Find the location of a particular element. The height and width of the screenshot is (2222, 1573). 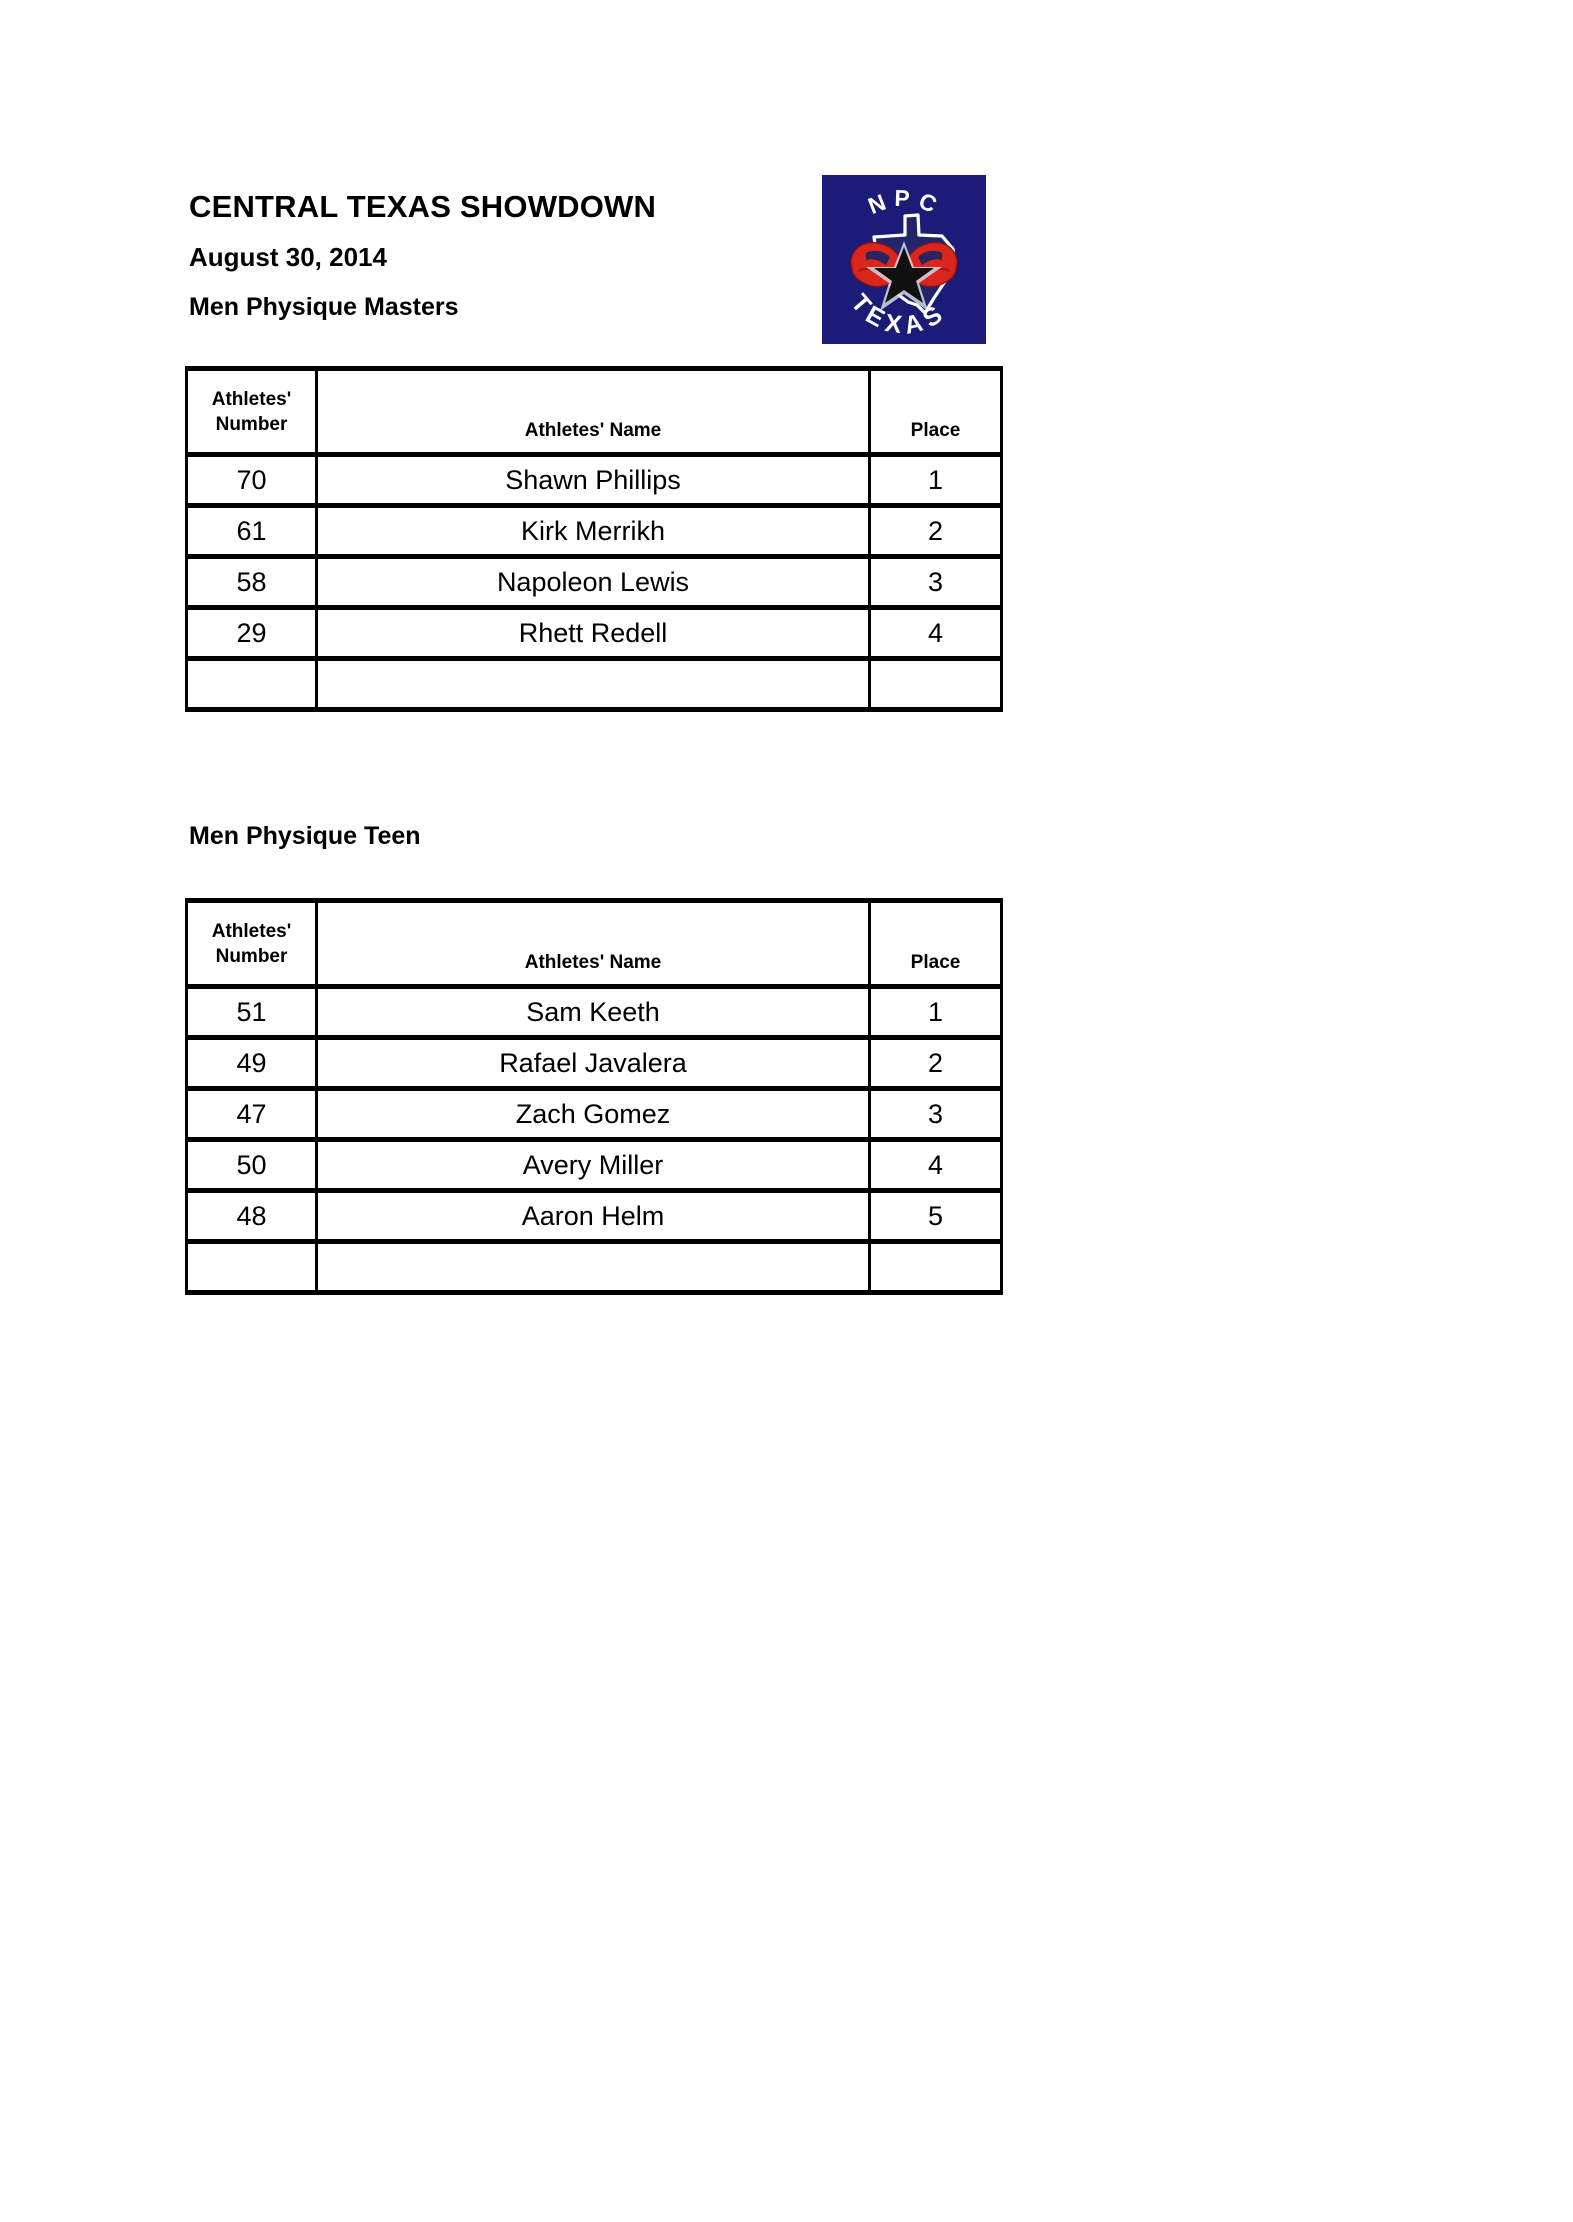

division-heading-teen: Men Physique Teen is located at coordinates (305, 836).